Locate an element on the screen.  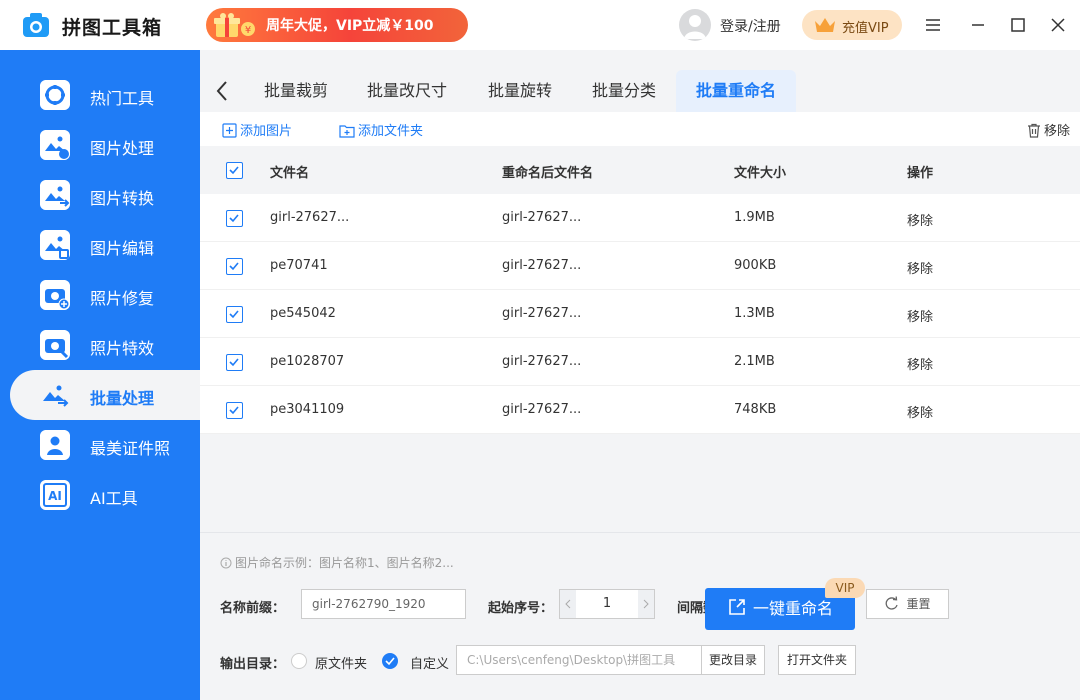
sidebar-item-photo-effects: 照片特效 is located at coordinates (105, 345).